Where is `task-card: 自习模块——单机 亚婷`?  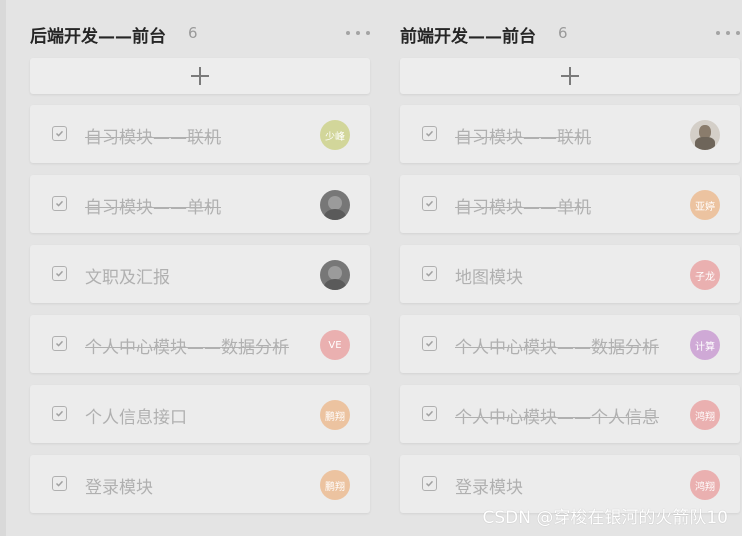 task-card: 自习模块——单机 亚婷 is located at coordinates (570, 204).